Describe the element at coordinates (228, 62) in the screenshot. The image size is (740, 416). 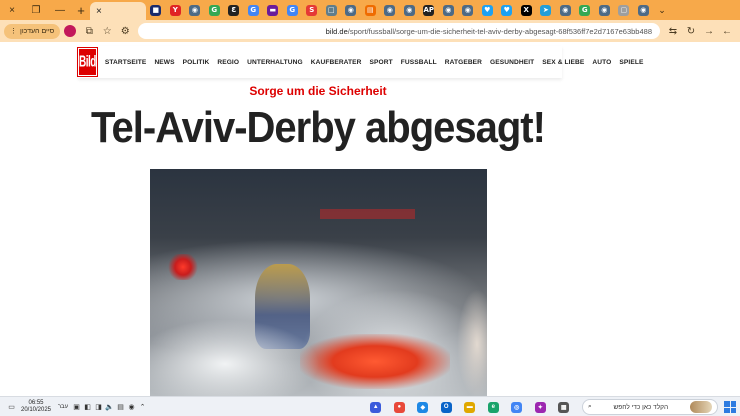
I see `nav-item-regio: REGIO` at that location.